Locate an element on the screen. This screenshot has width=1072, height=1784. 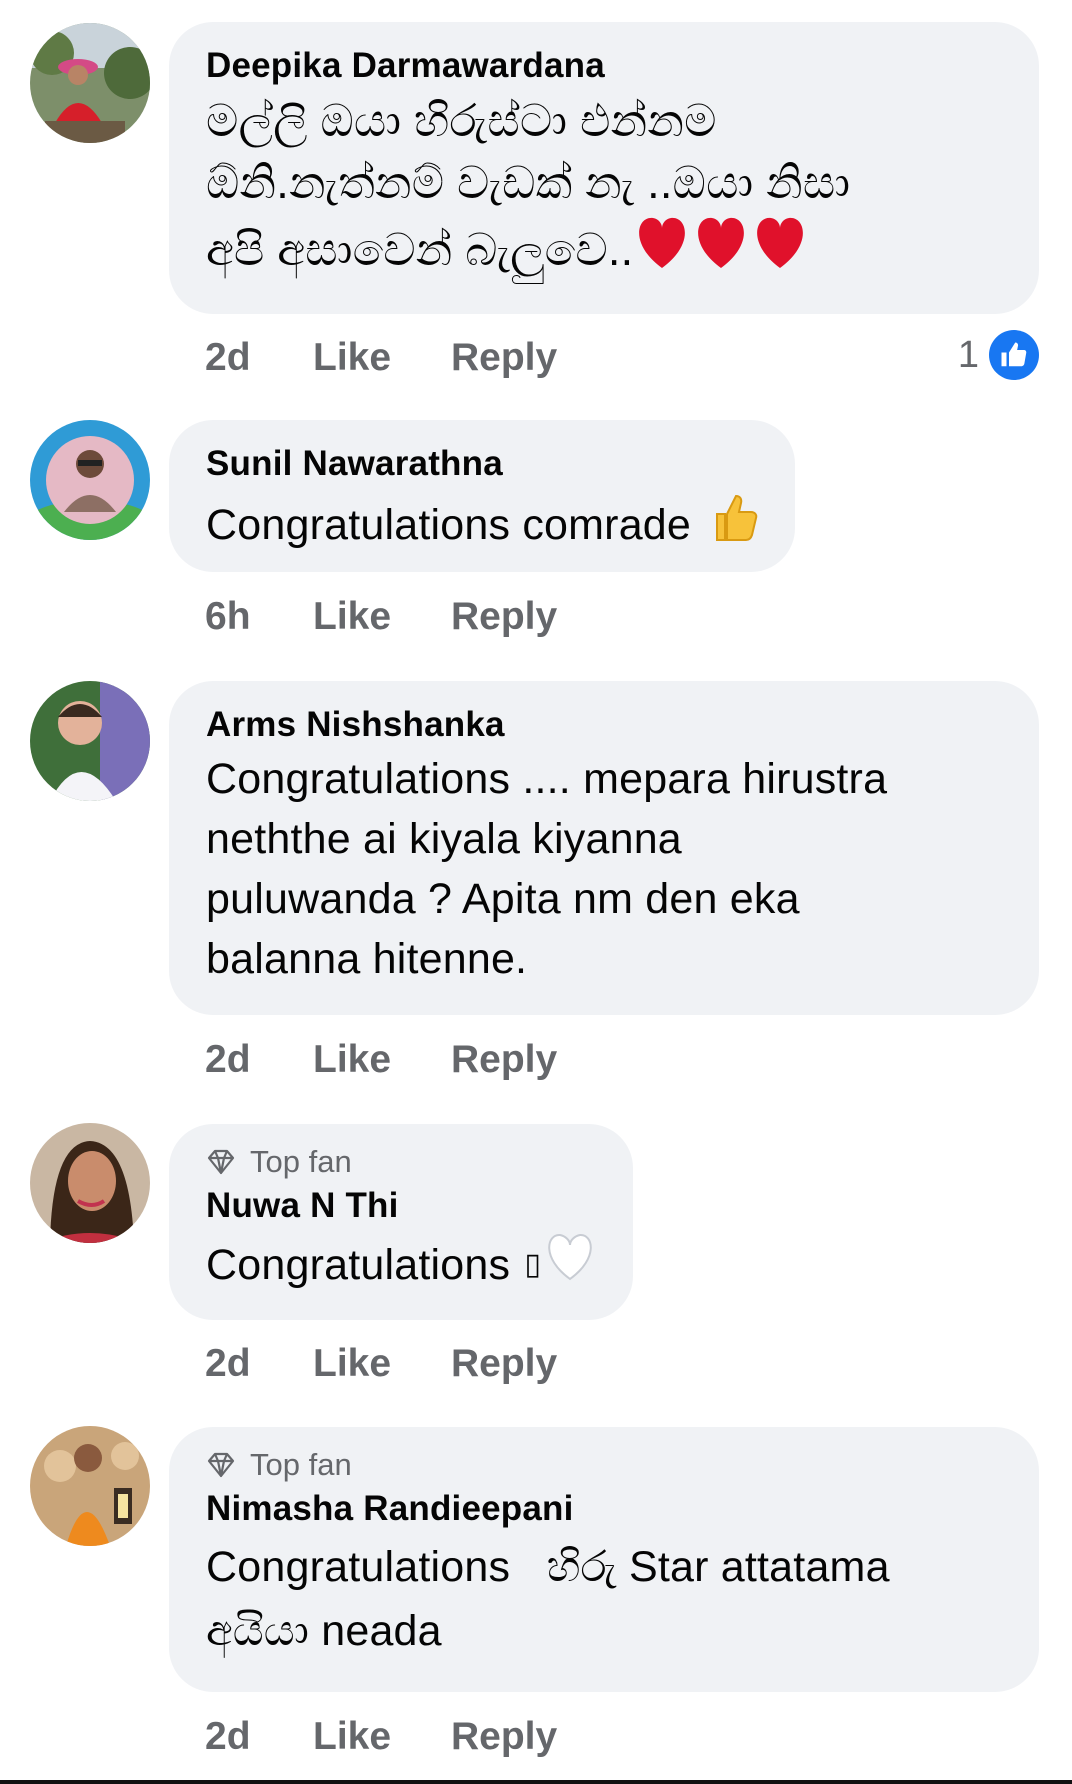
comment-line: Congratulations comrade is located at coordinates (449, 525).